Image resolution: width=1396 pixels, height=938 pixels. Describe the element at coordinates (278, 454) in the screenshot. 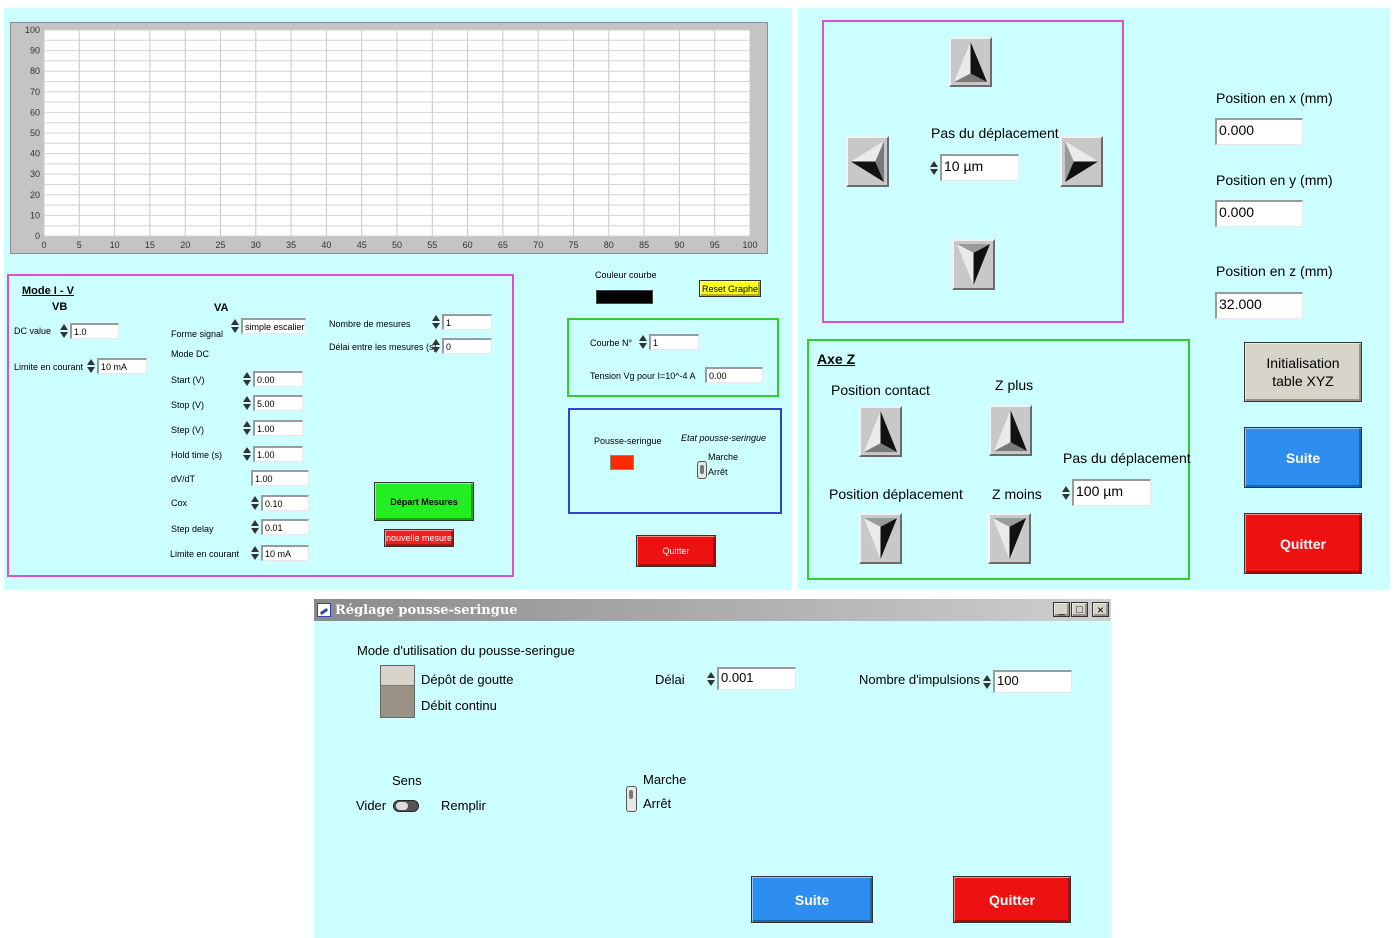

I see `hold-field: 1.00` at that location.